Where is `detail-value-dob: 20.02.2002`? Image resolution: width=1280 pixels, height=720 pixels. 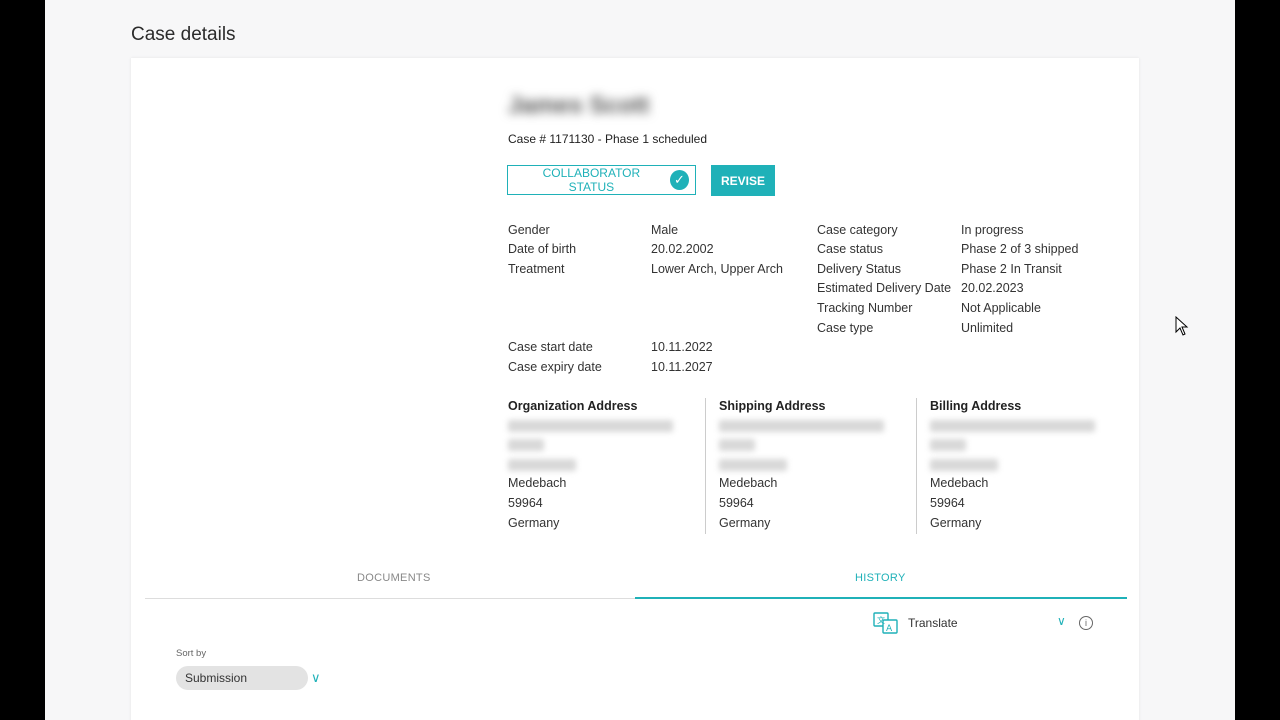 detail-value-dob: 20.02.2002 is located at coordinates (682, 249).